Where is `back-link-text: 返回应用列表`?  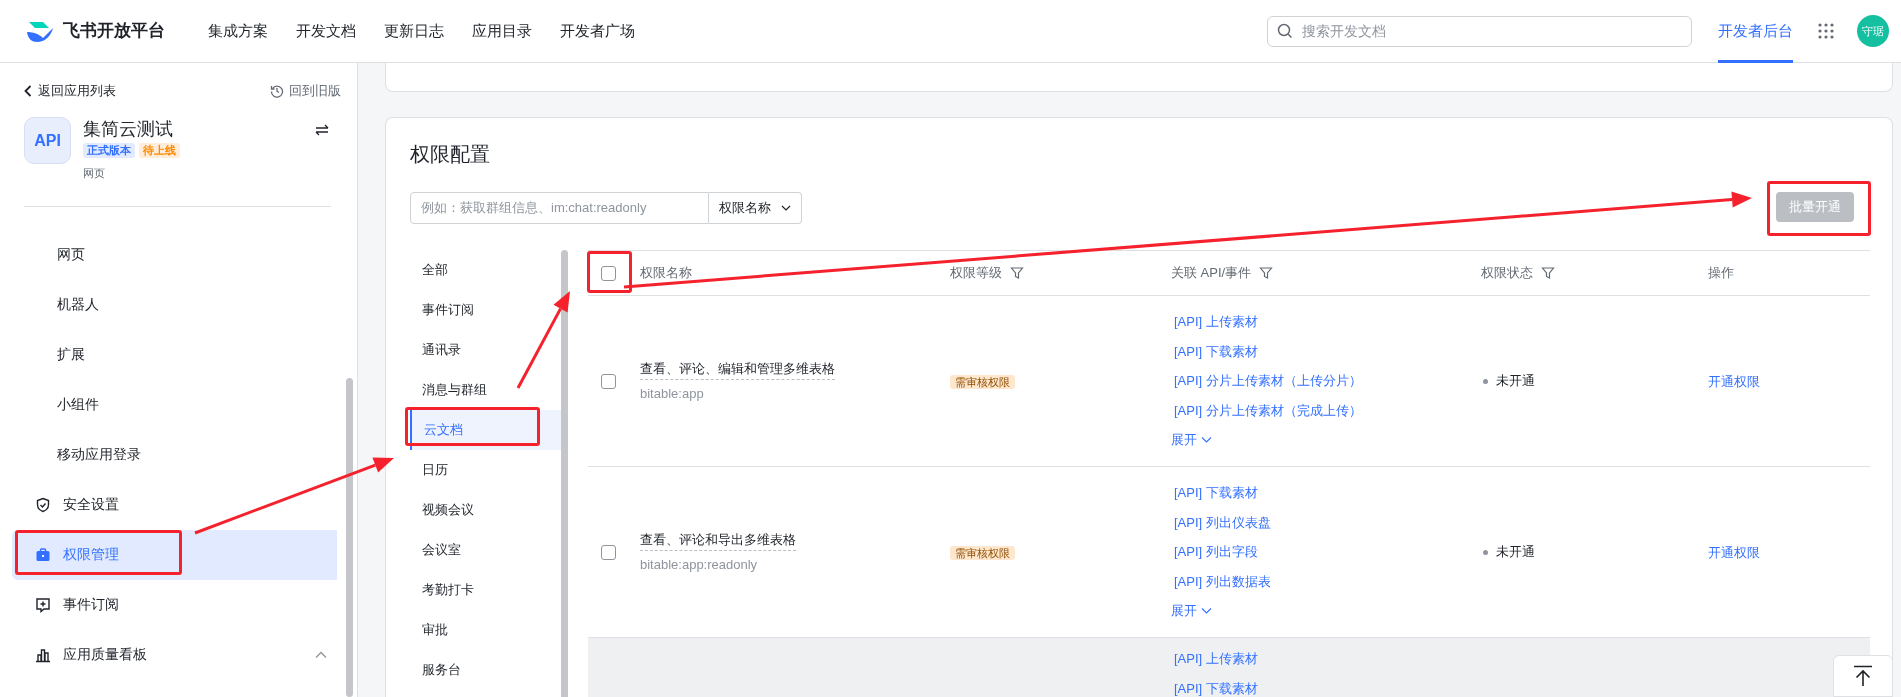
back-link-text: 返回应用列表 is located at coordinates (77, 91).